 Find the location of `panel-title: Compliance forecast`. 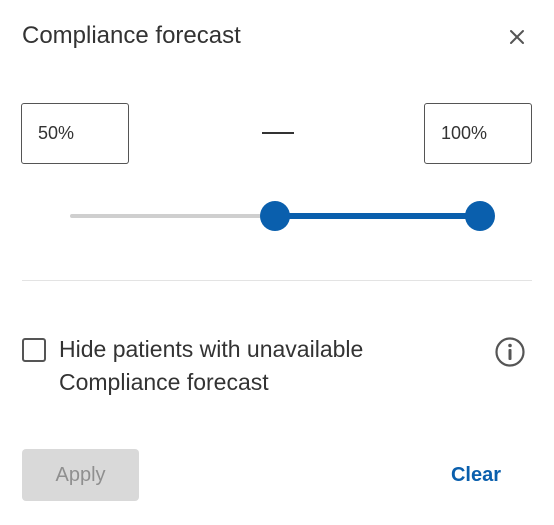

panel-title: Compliance forecast is located at coordinates (131, 35).